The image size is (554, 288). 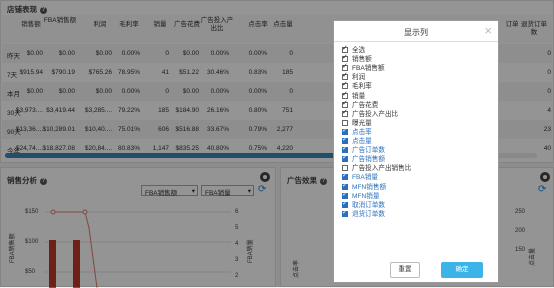 What do you see at coordinates (359, 96) in the screenshot?
I see `column-option-label: 销量` at bounding box center [359, 96].